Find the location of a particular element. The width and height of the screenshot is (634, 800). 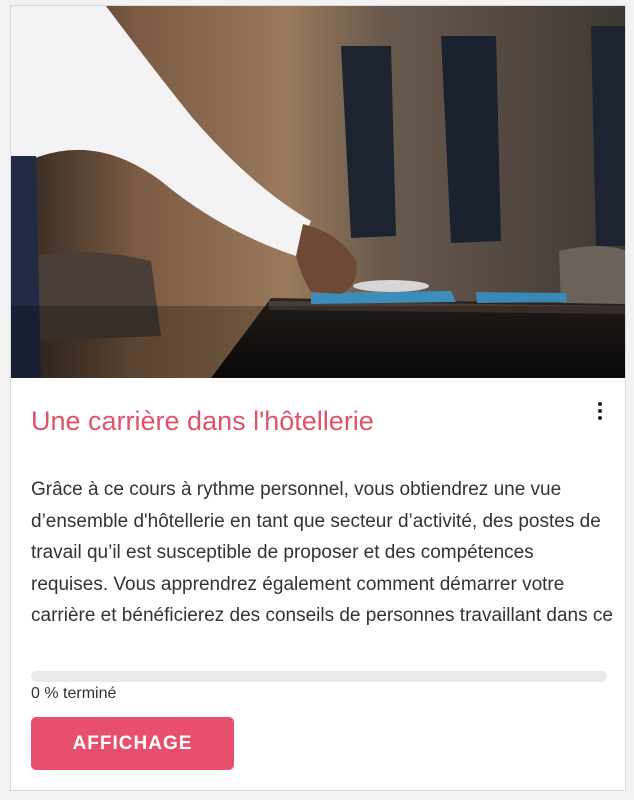

course-title: Une carrière dans l'hôtellerie is located at coordinates (202, 421).